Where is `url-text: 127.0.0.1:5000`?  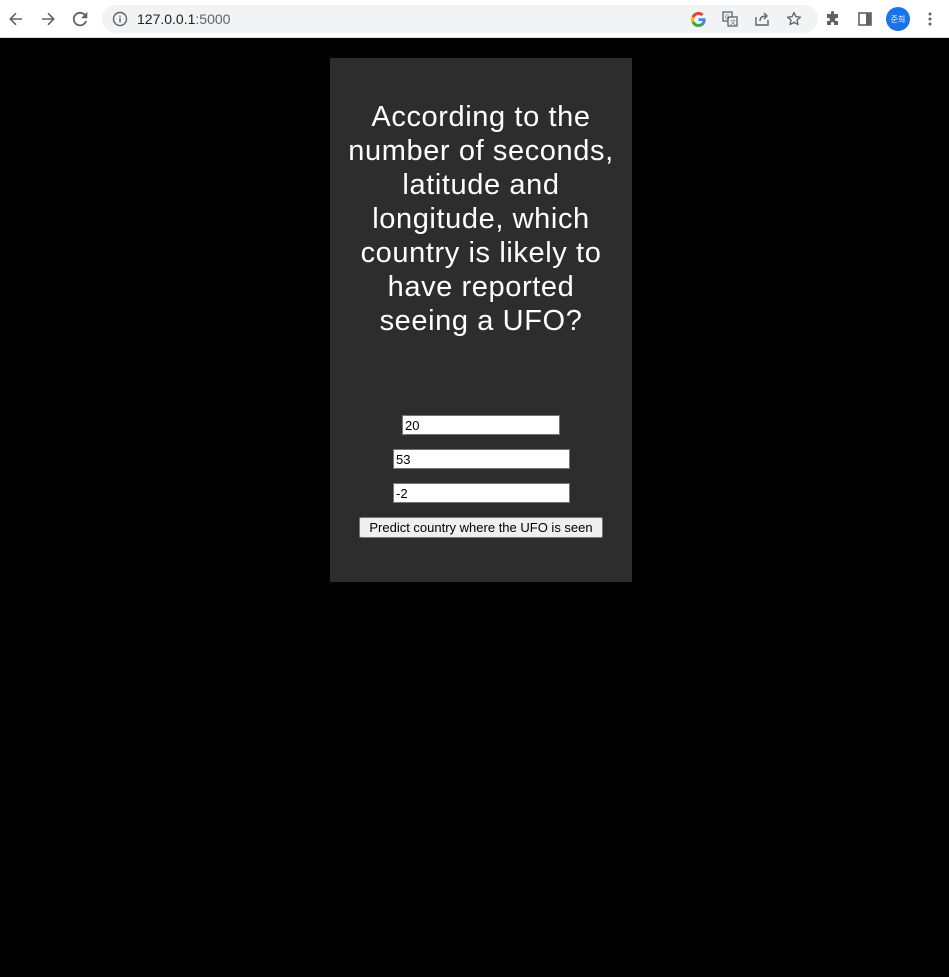
url-text: 127.0.0.1:5000 is located at coordinates (183, 19).